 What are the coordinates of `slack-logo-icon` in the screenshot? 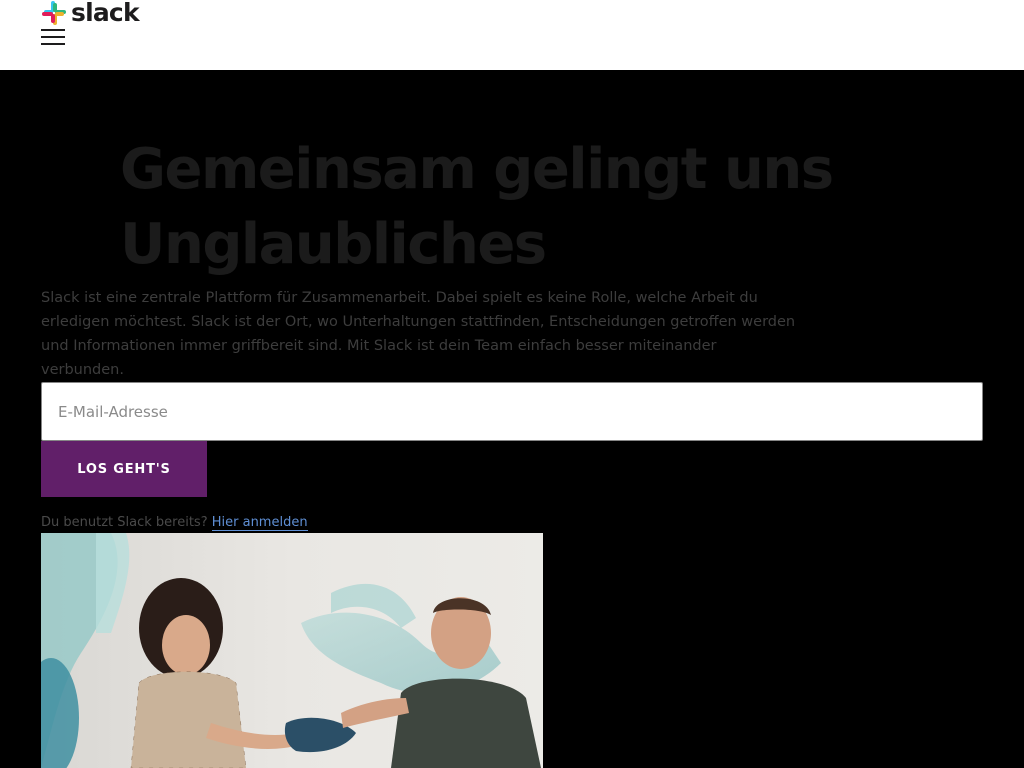 It's located at (54, 13).